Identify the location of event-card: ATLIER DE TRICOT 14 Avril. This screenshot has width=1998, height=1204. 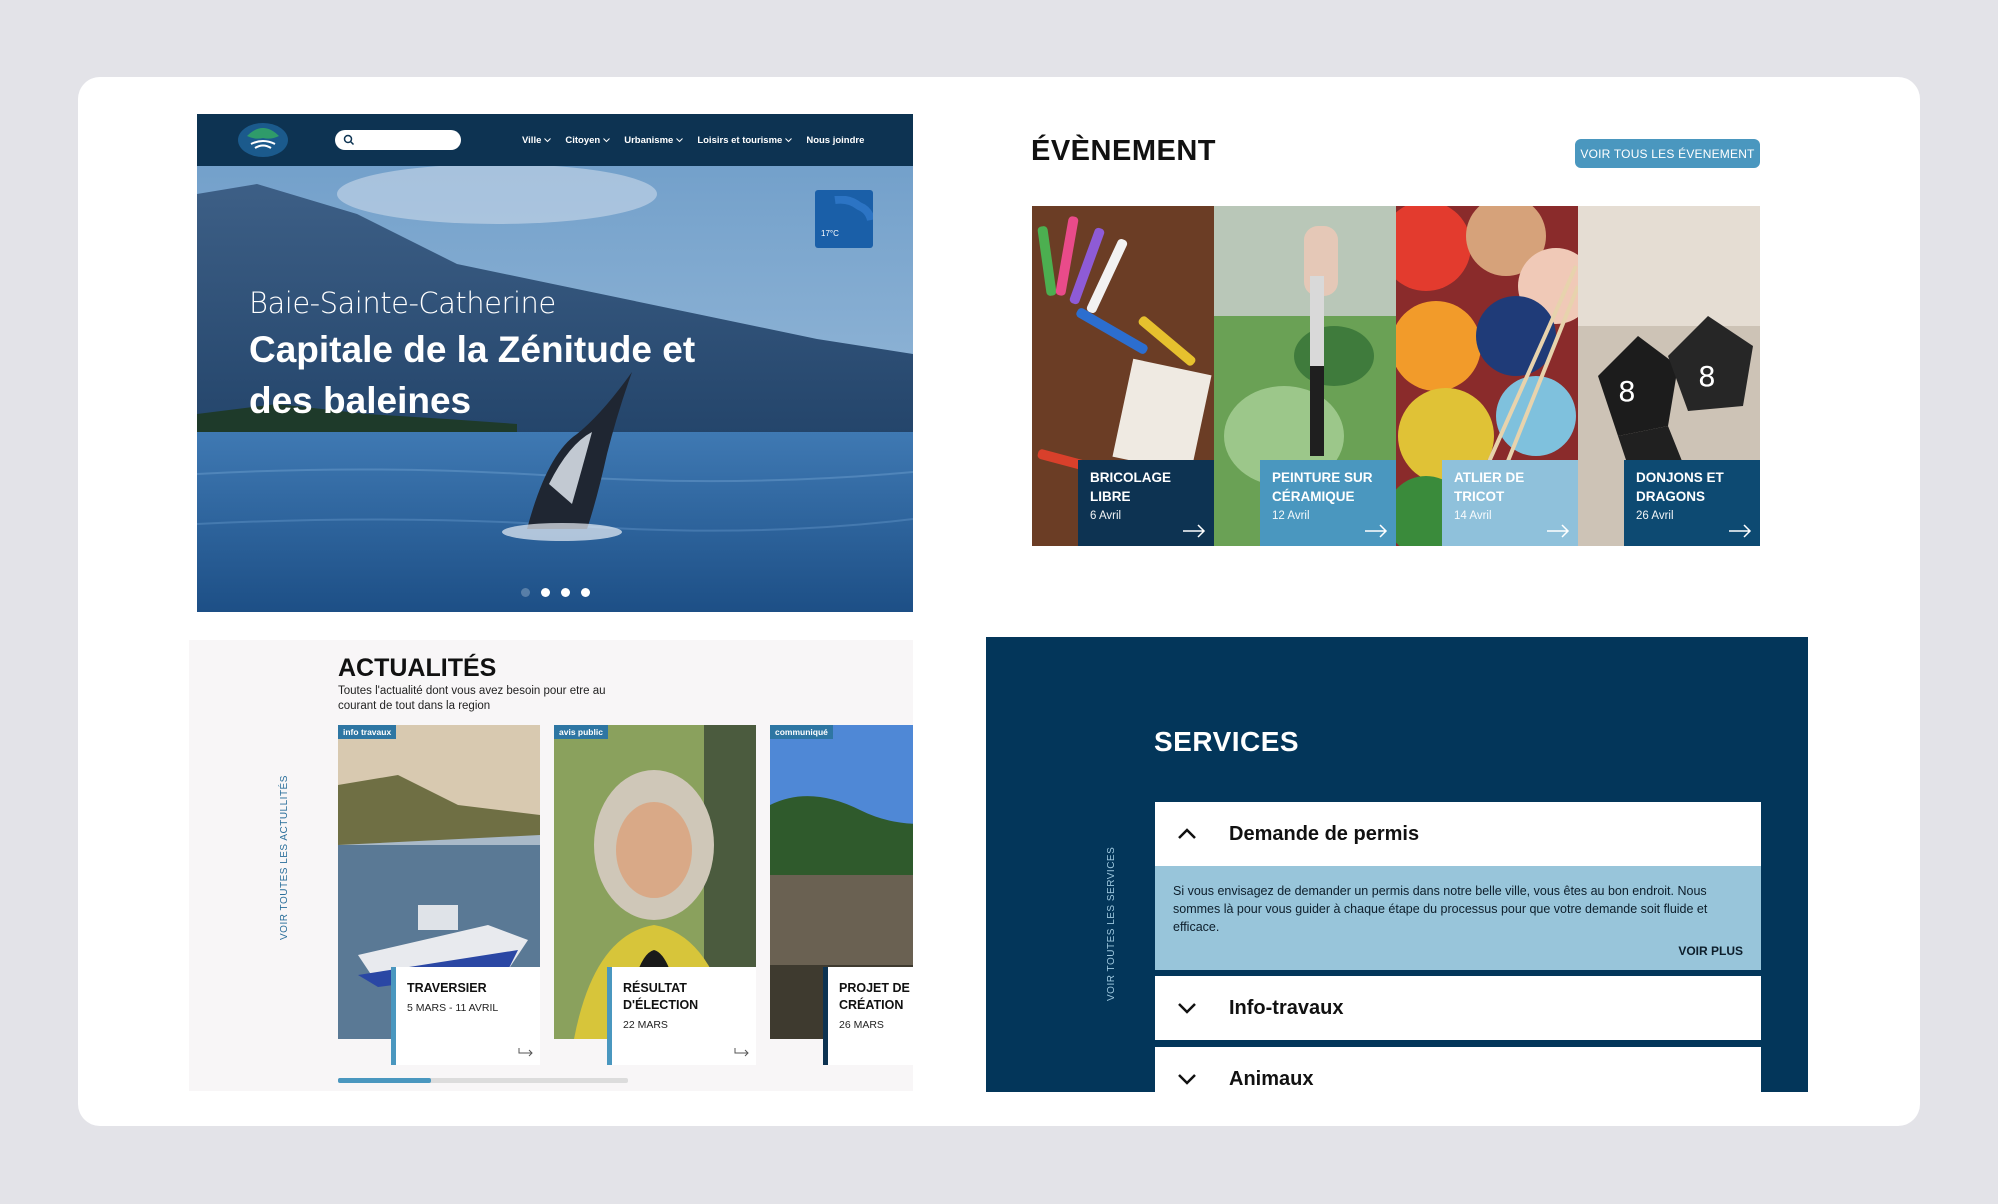
(1487, 376).